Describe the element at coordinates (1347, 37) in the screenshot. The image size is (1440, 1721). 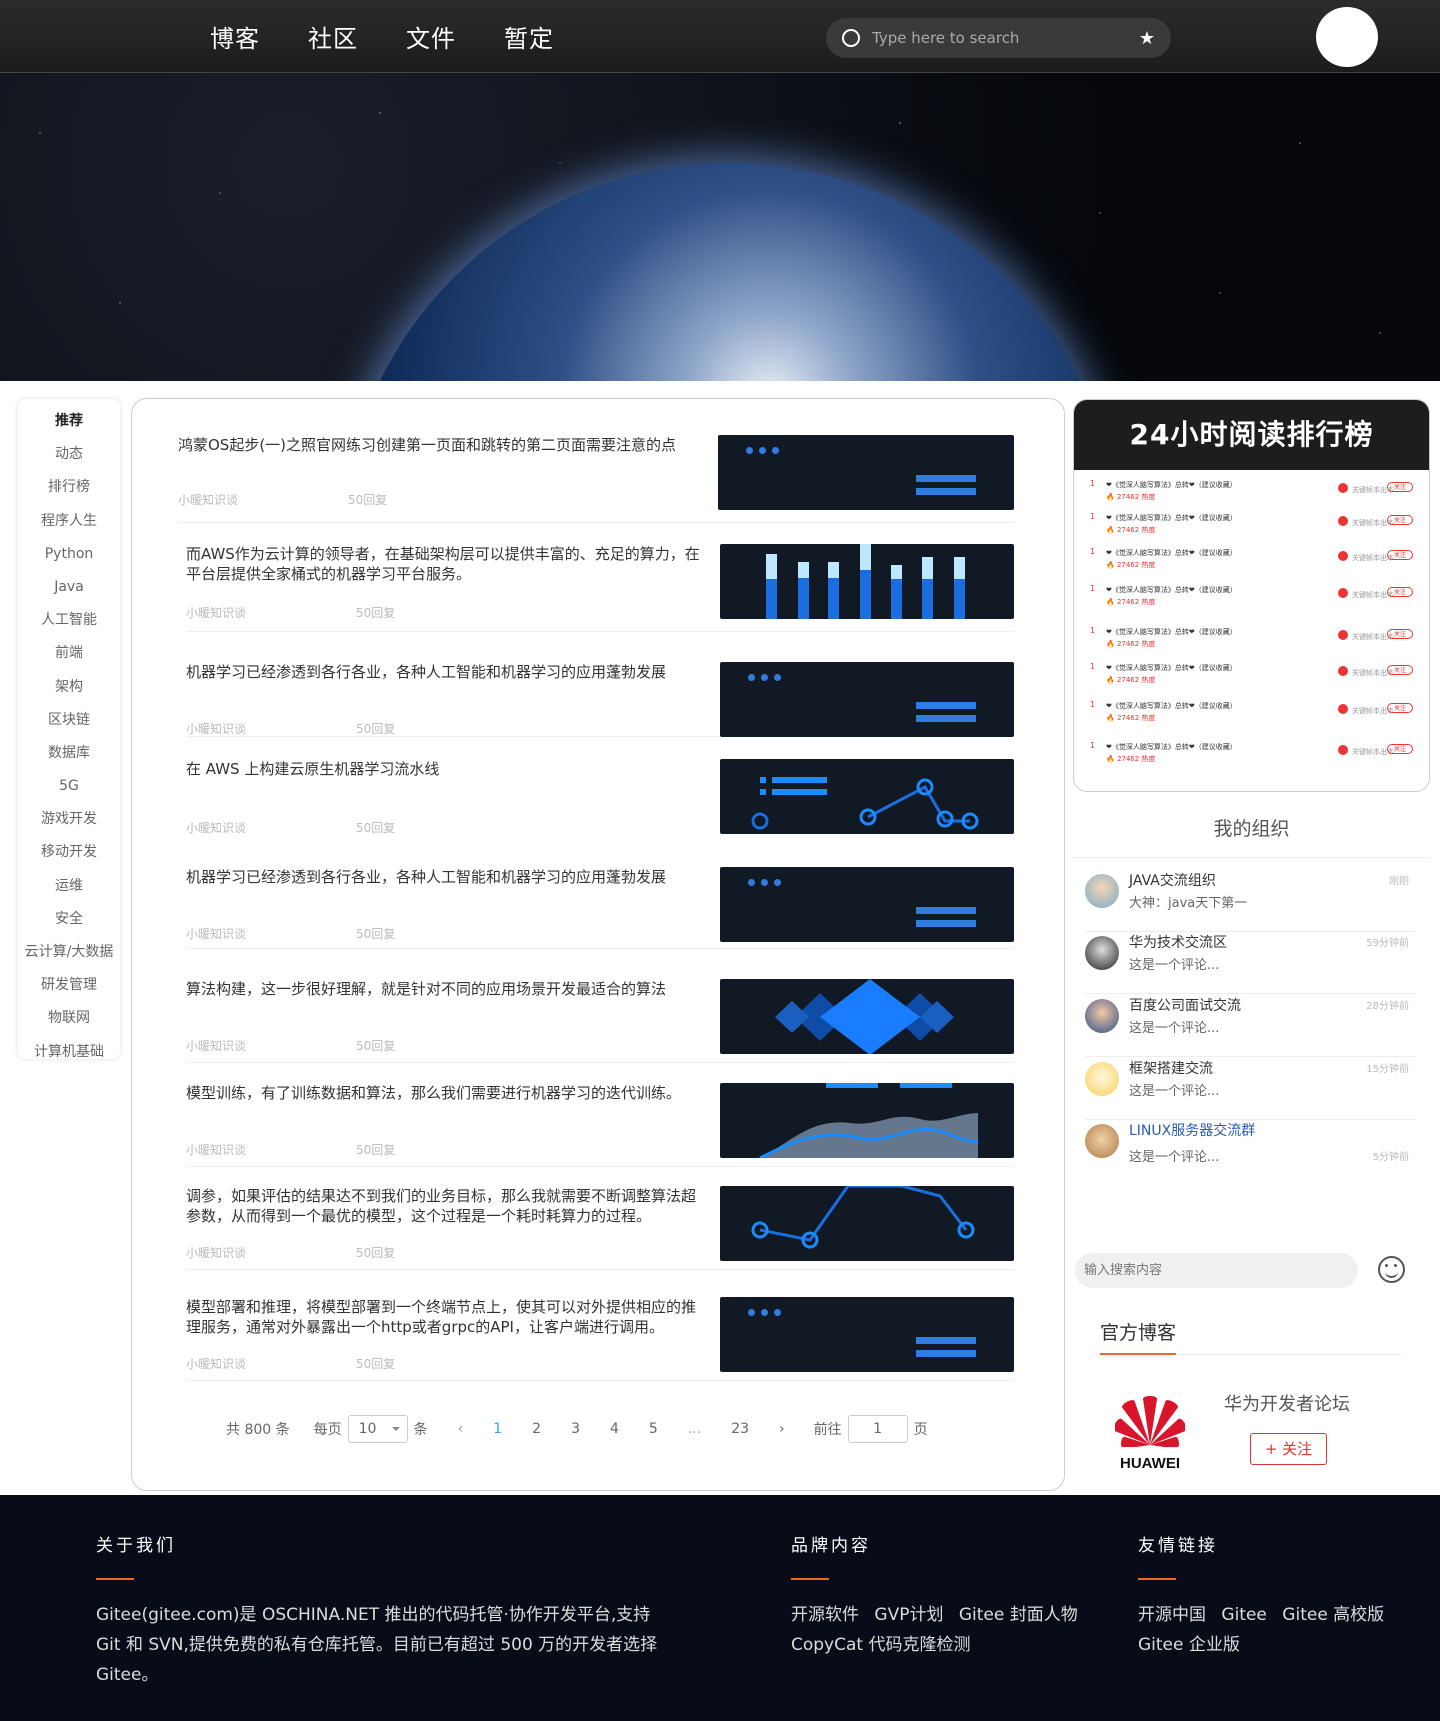
I see `user-avatar` at that location.